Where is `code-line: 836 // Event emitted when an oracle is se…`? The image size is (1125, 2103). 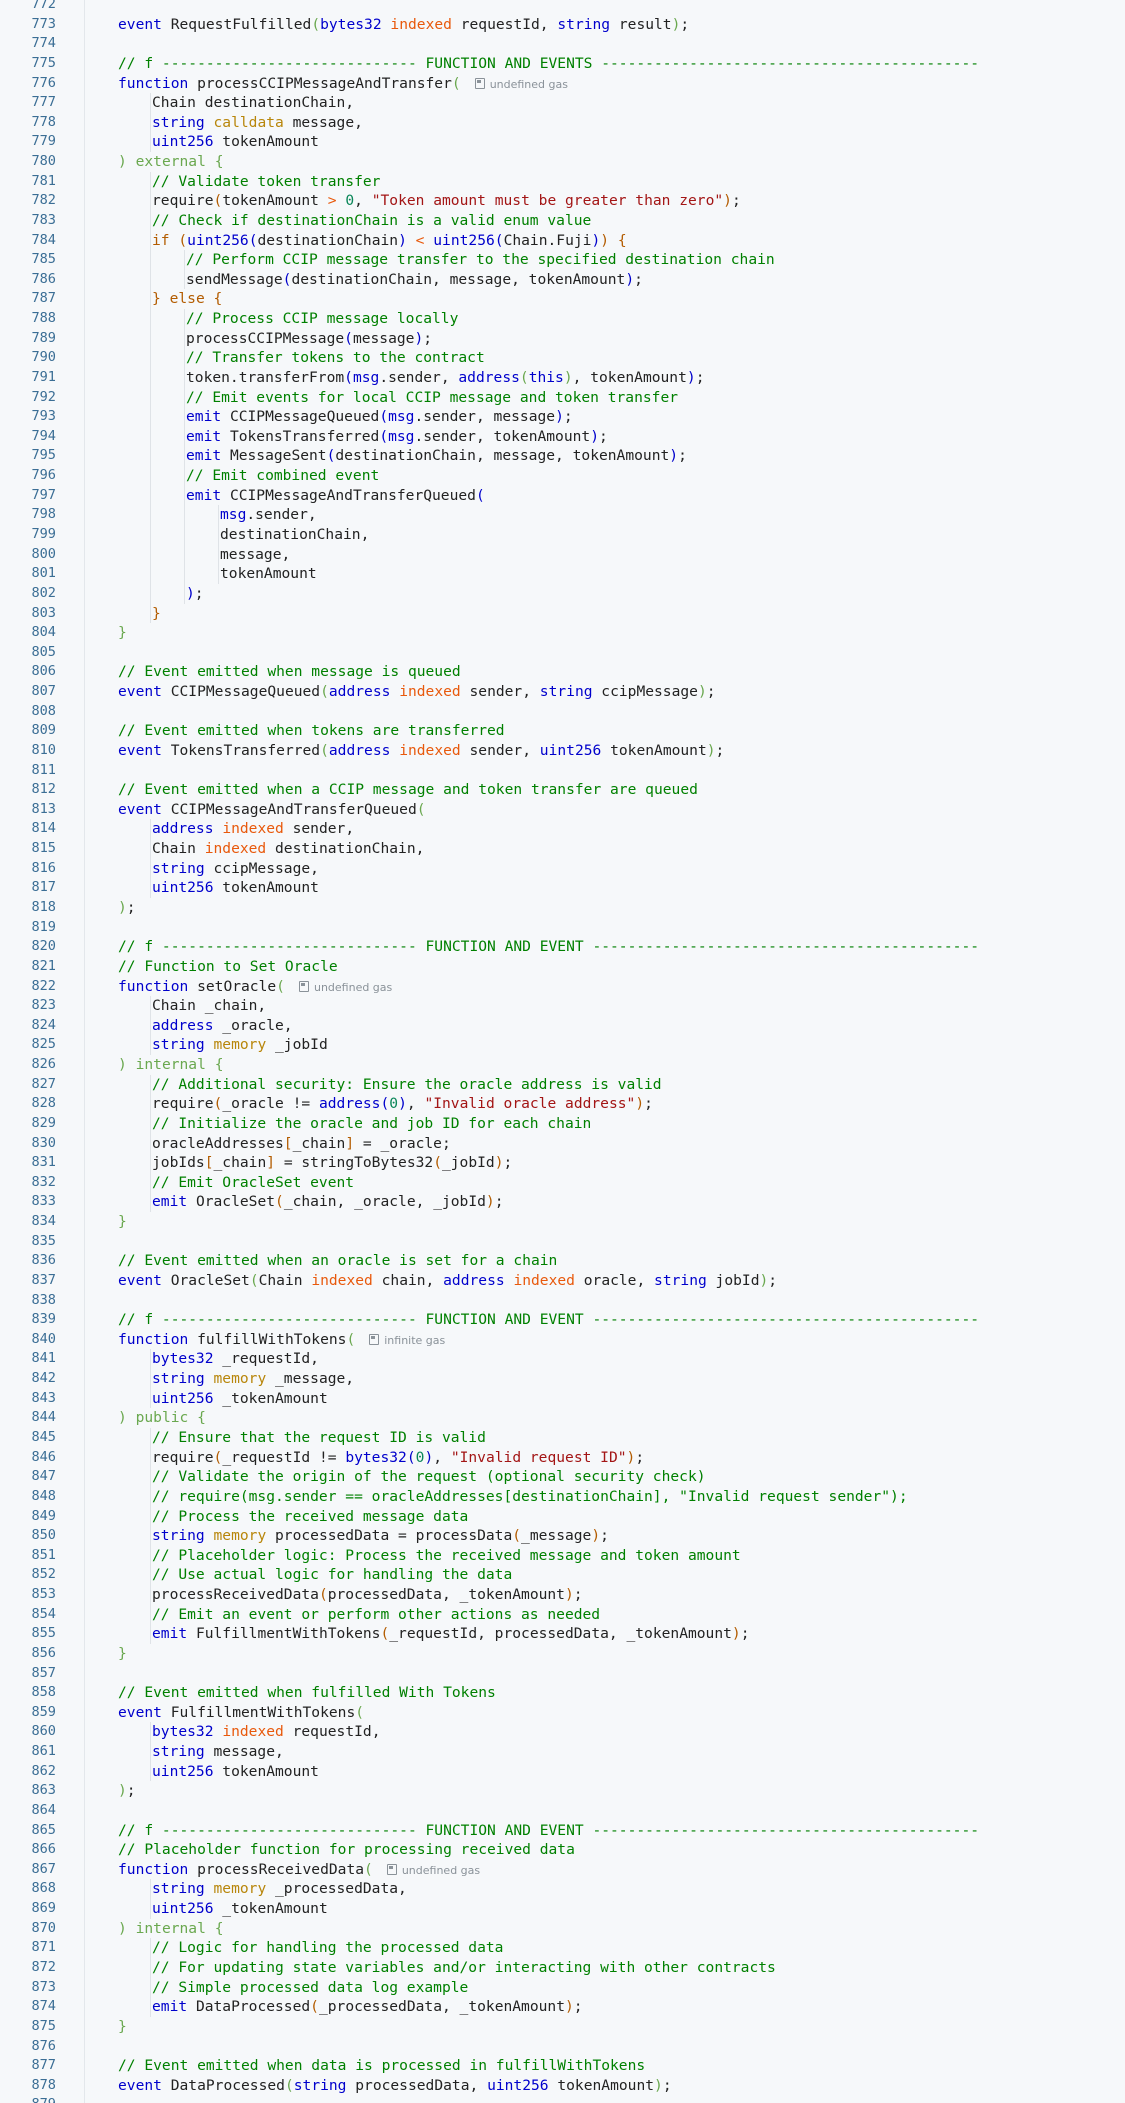
code-line: 836 // Event emitted when an oracle is se… is located at coordinates (562, 1261).